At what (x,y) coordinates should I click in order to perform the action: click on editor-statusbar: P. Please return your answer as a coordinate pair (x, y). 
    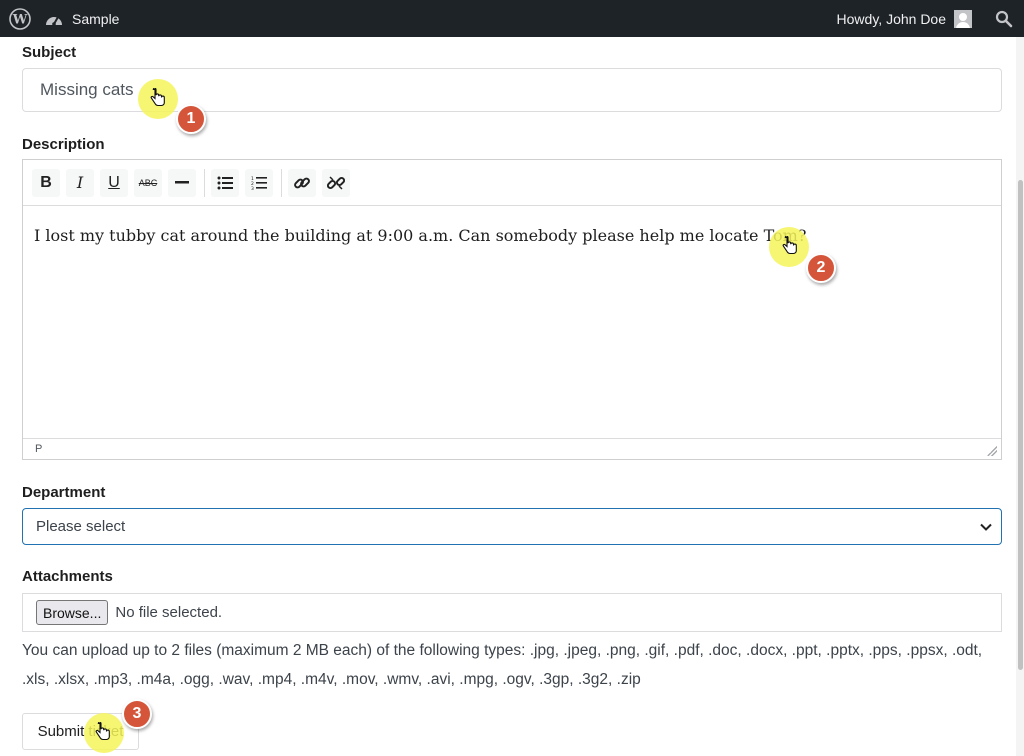
    Looking at the image, I should click on (512, 448).